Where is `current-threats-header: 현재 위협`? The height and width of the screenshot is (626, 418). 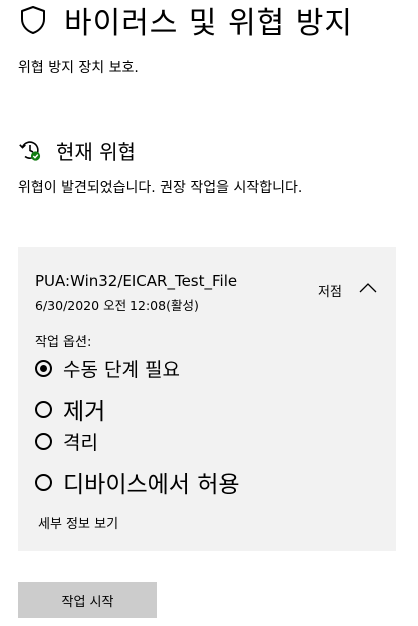
current-threats-header: 현재 위협 is located at coordinates (77, 150).